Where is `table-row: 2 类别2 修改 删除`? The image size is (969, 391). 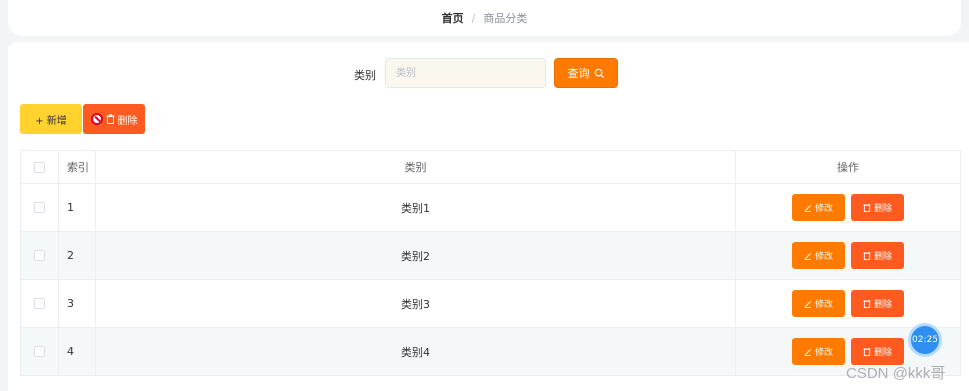 table-row: 2 类别2 修改 删除 is located at coordinates (490, 256).